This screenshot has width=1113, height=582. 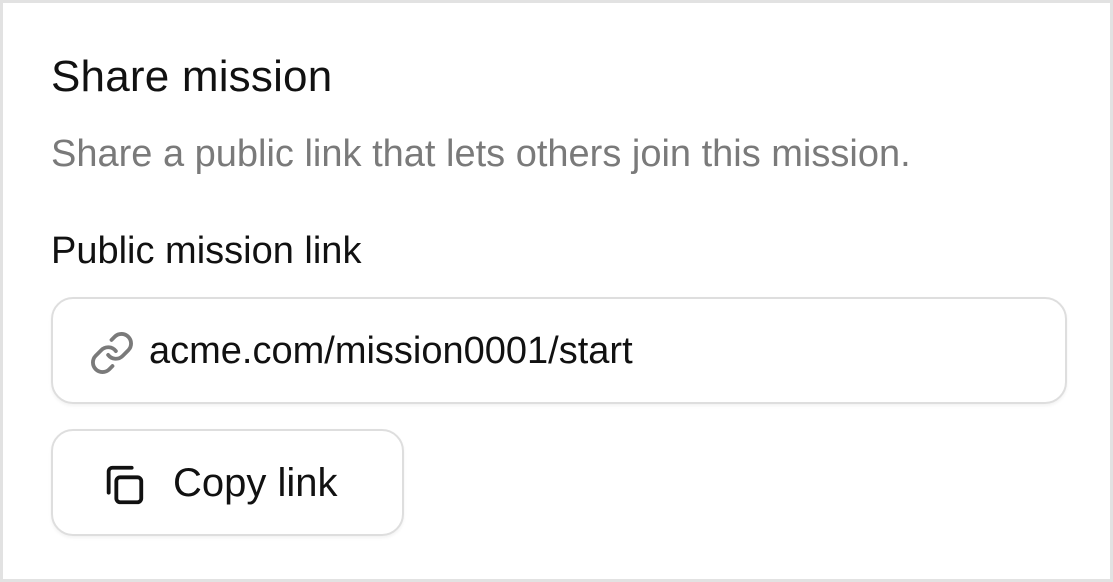 I want to click on public-link-label: Public mission link, so click(x=206, y=251).